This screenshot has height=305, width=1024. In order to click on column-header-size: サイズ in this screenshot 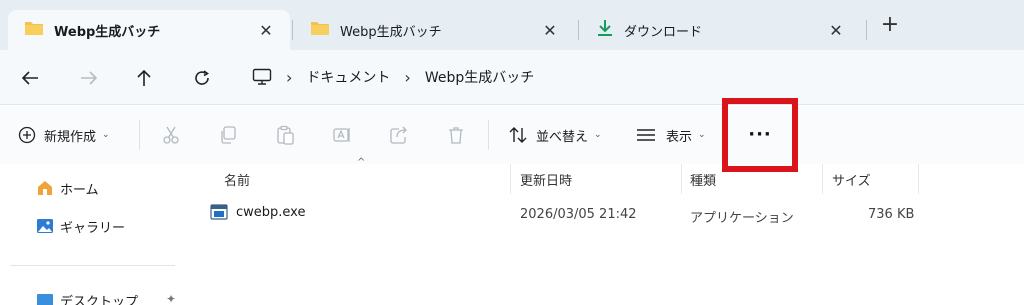, I will do `click(851, 179)`.